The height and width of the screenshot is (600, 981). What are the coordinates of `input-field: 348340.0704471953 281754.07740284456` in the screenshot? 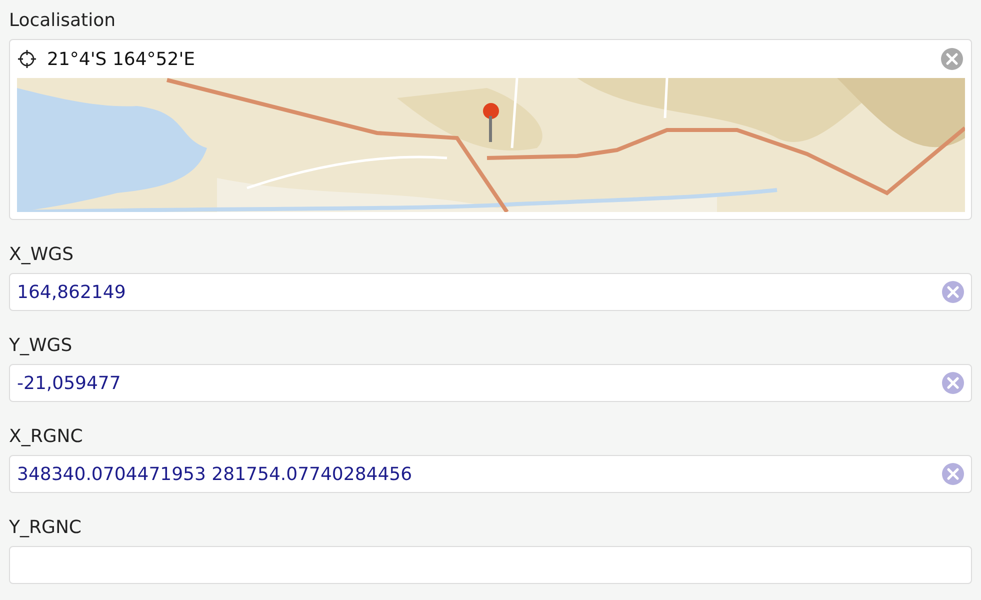 It's located at (490, 474).